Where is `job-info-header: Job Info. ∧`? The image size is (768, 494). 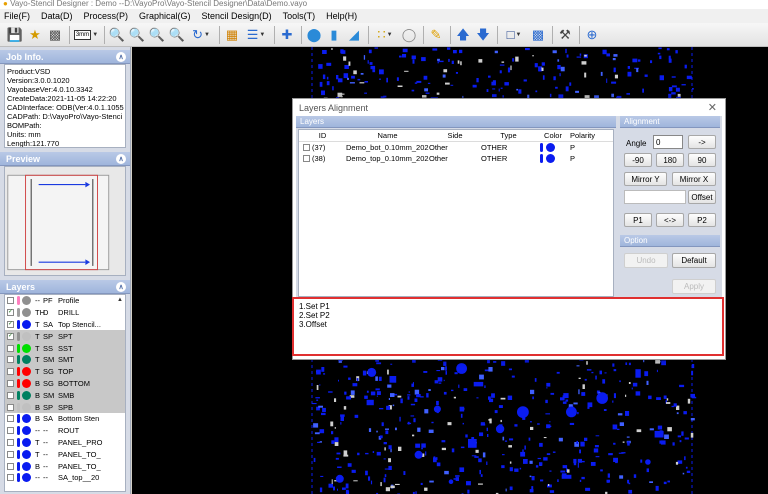 job-info-header: Job Info. ∧ is located at coordinates (65, 57).